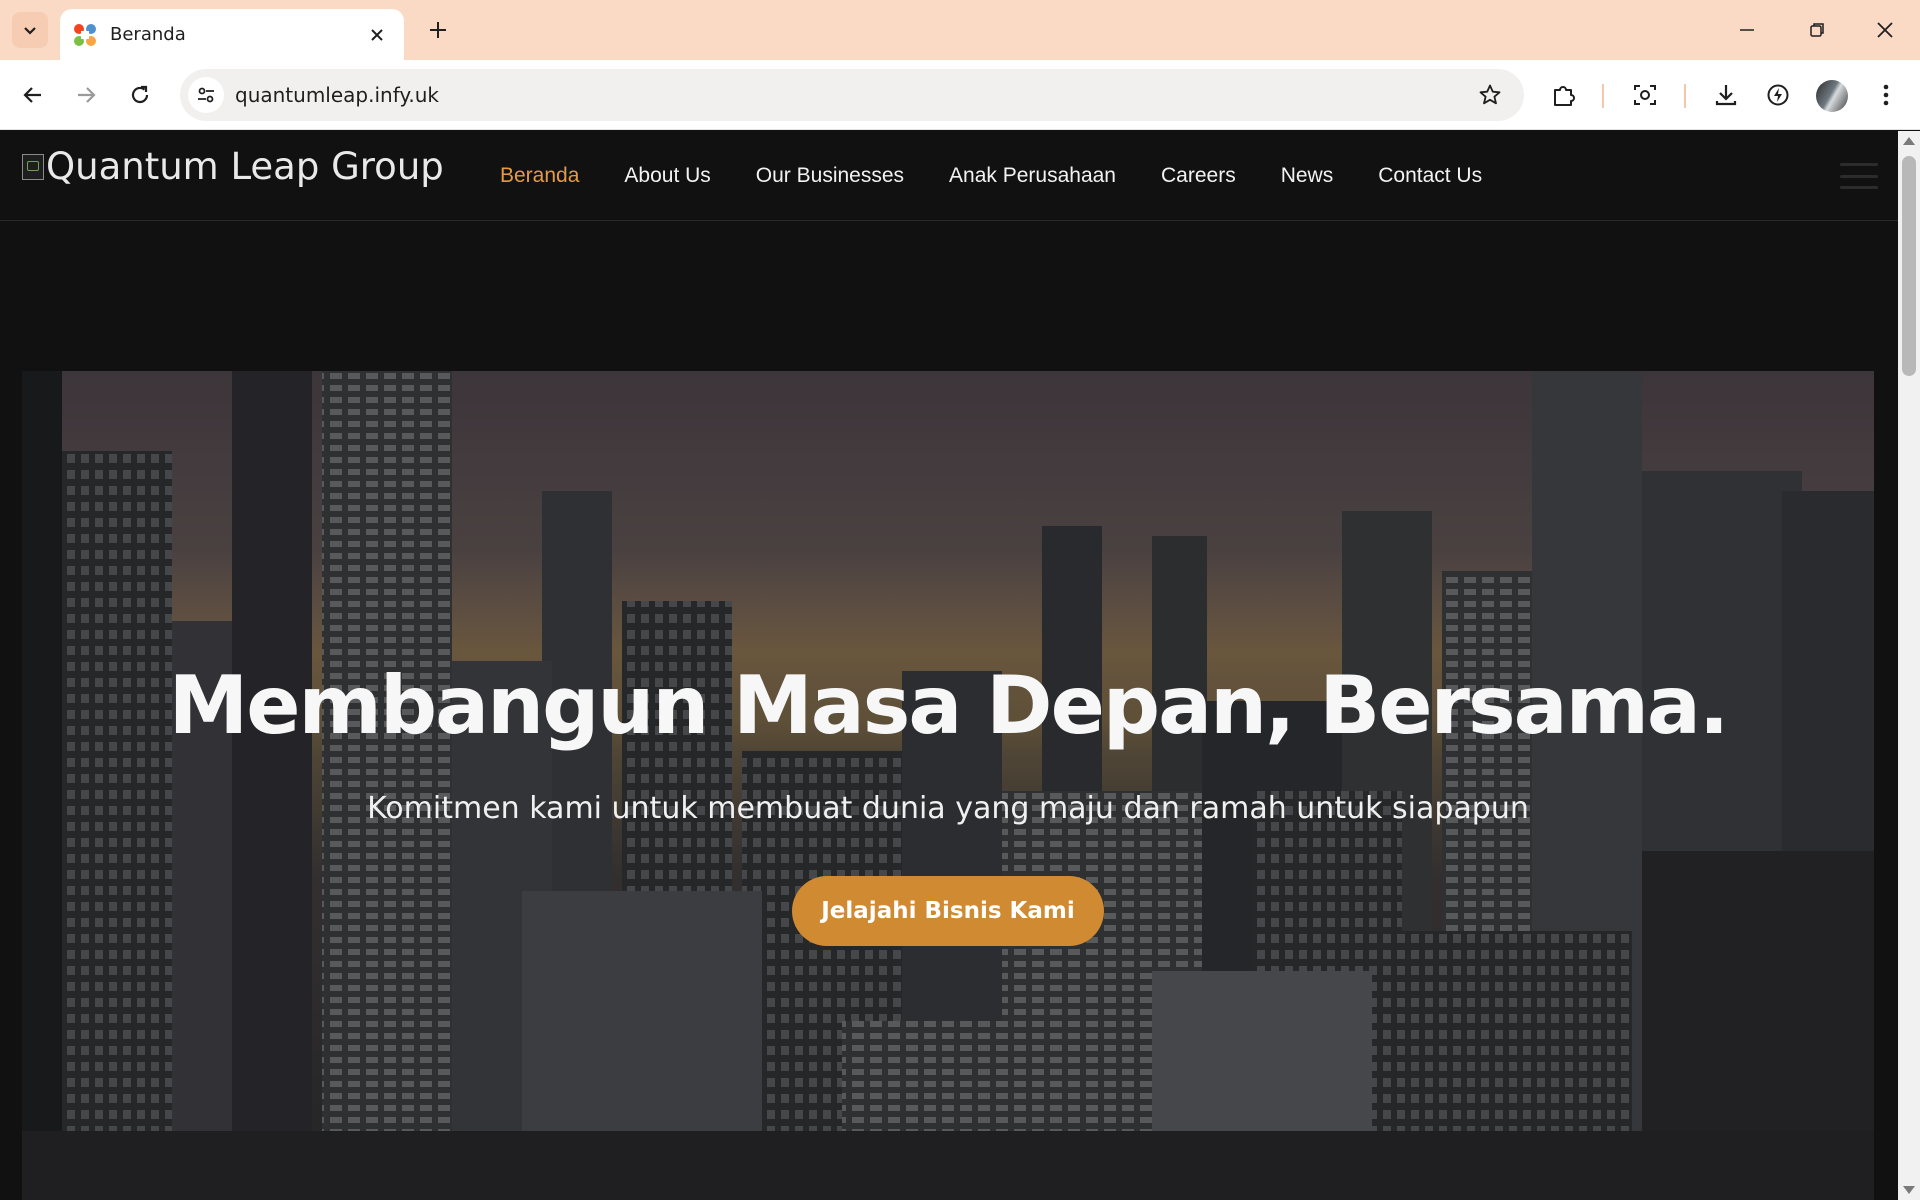  I want to click on browser-tab: Beranda, so click(232, 34).